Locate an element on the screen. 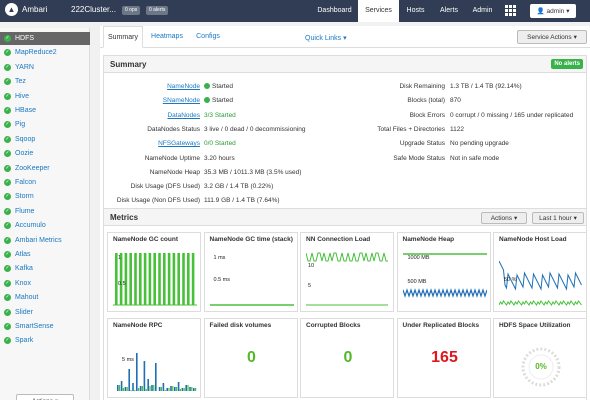 Image resolution: width=590 pixels, height=400 pixels. sidebar-item-label: Oozie is located at coordinates (24, 154).